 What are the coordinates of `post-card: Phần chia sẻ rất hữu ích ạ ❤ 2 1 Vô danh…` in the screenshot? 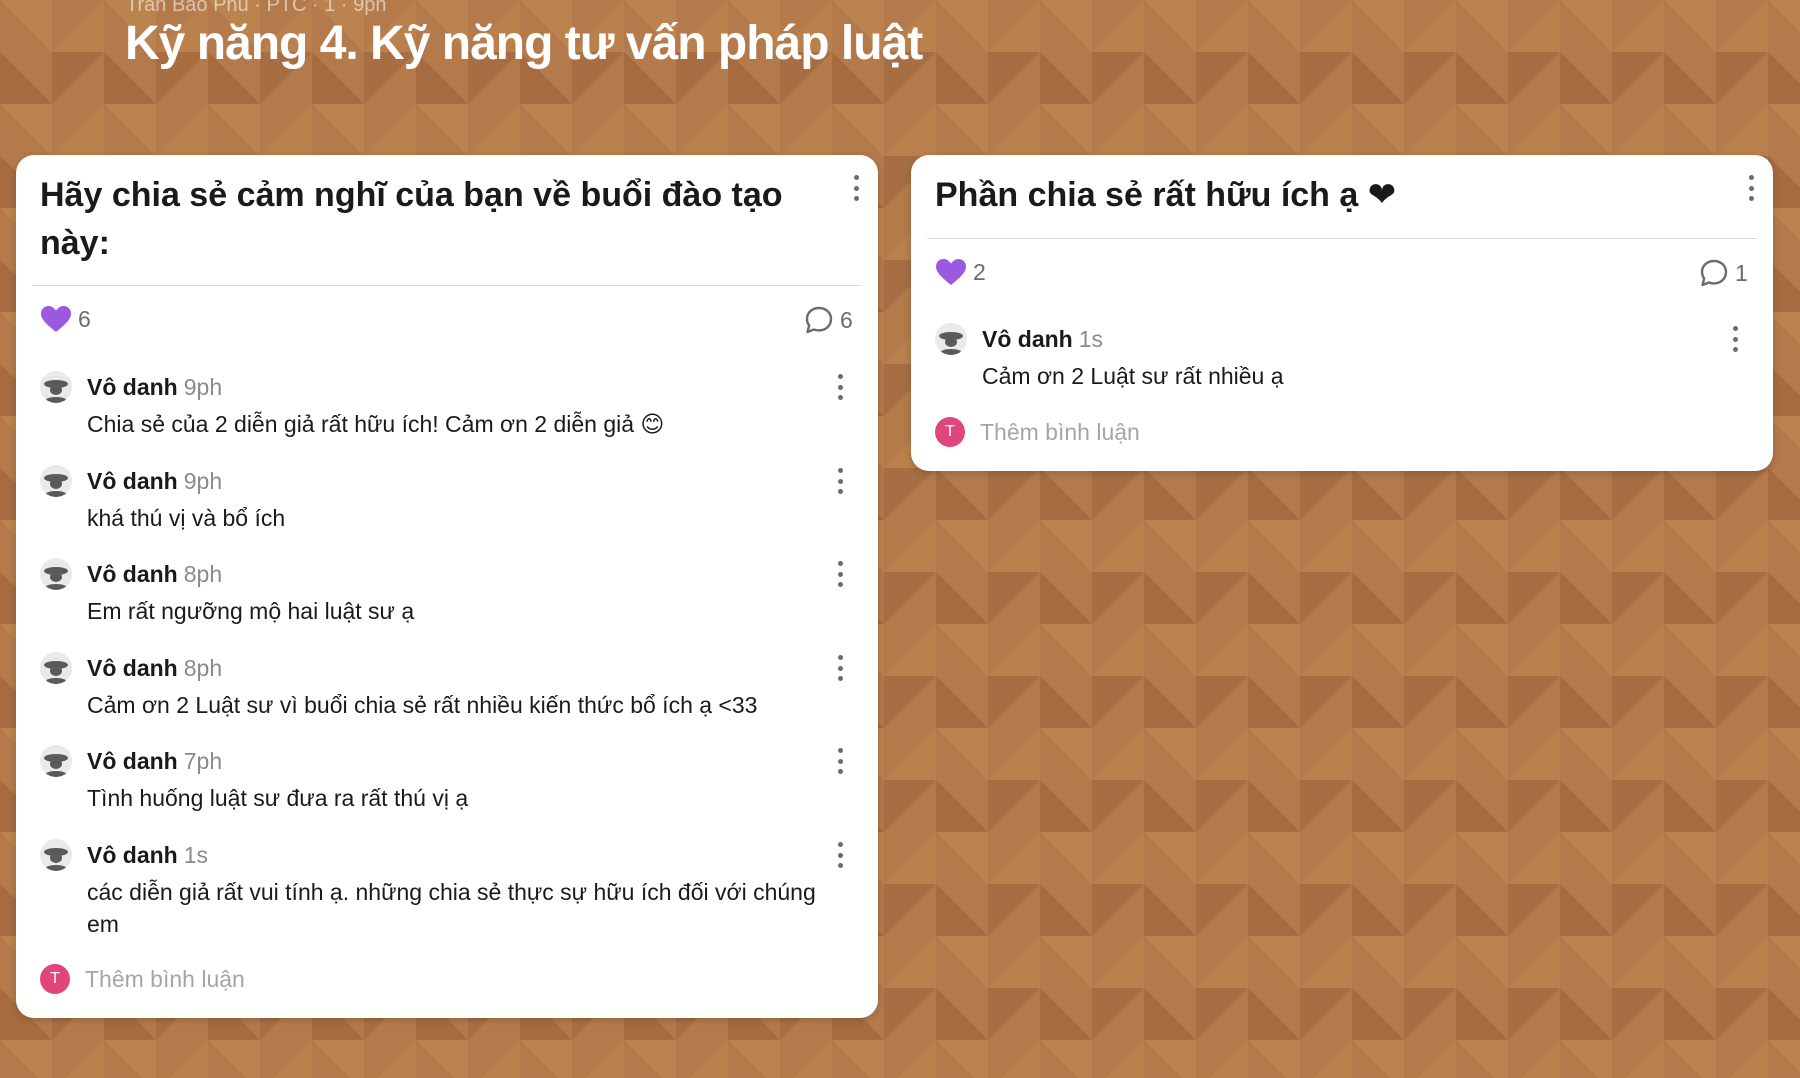 It's located at (1342, 313).